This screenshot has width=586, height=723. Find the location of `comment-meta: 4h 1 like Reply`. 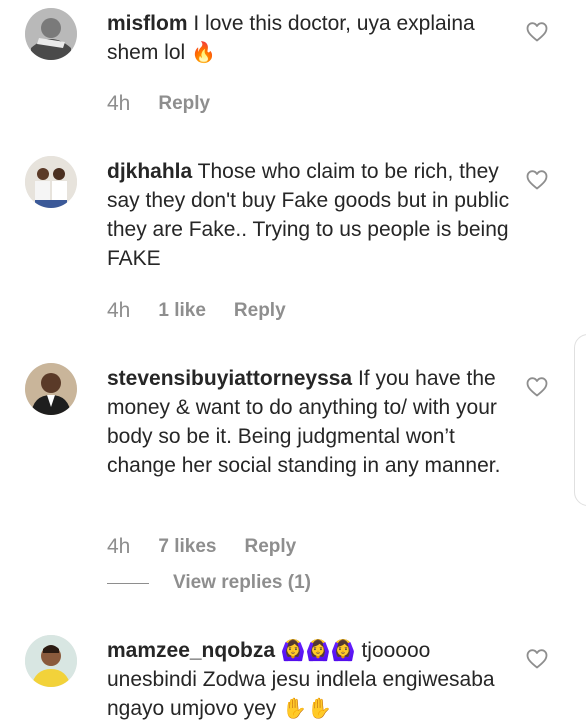

comment-meta: 4h 1 like Reply is located at coordinates (196, 311).